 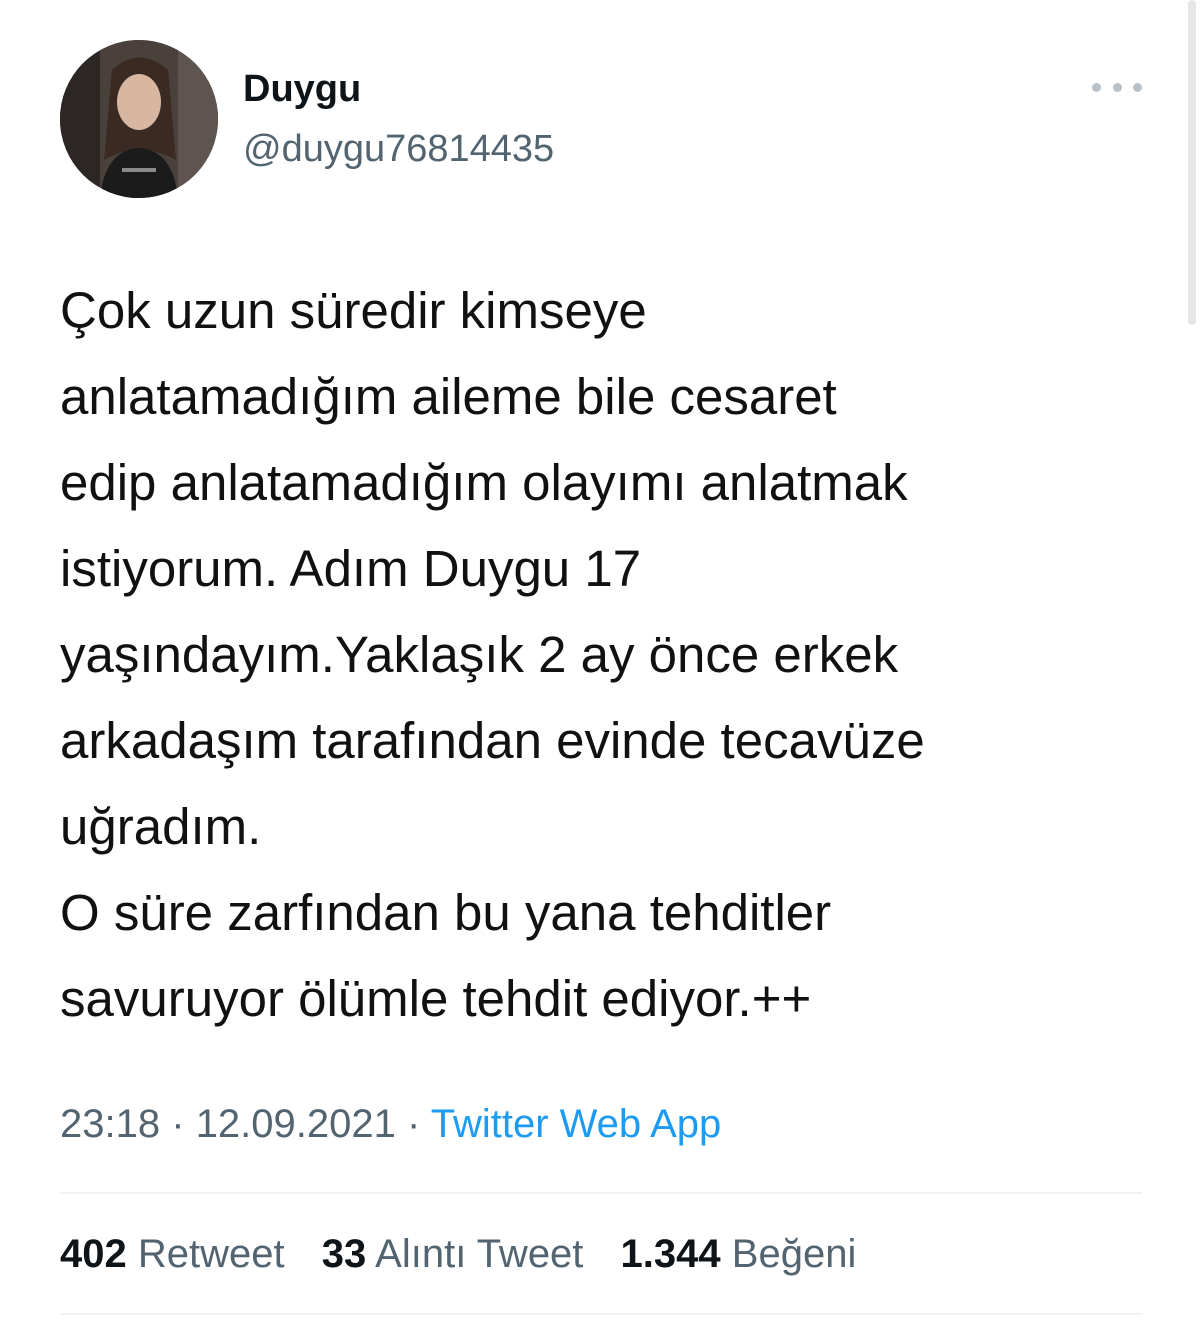 I want to click on more-dots-icon, so click(x=1117, y=87).